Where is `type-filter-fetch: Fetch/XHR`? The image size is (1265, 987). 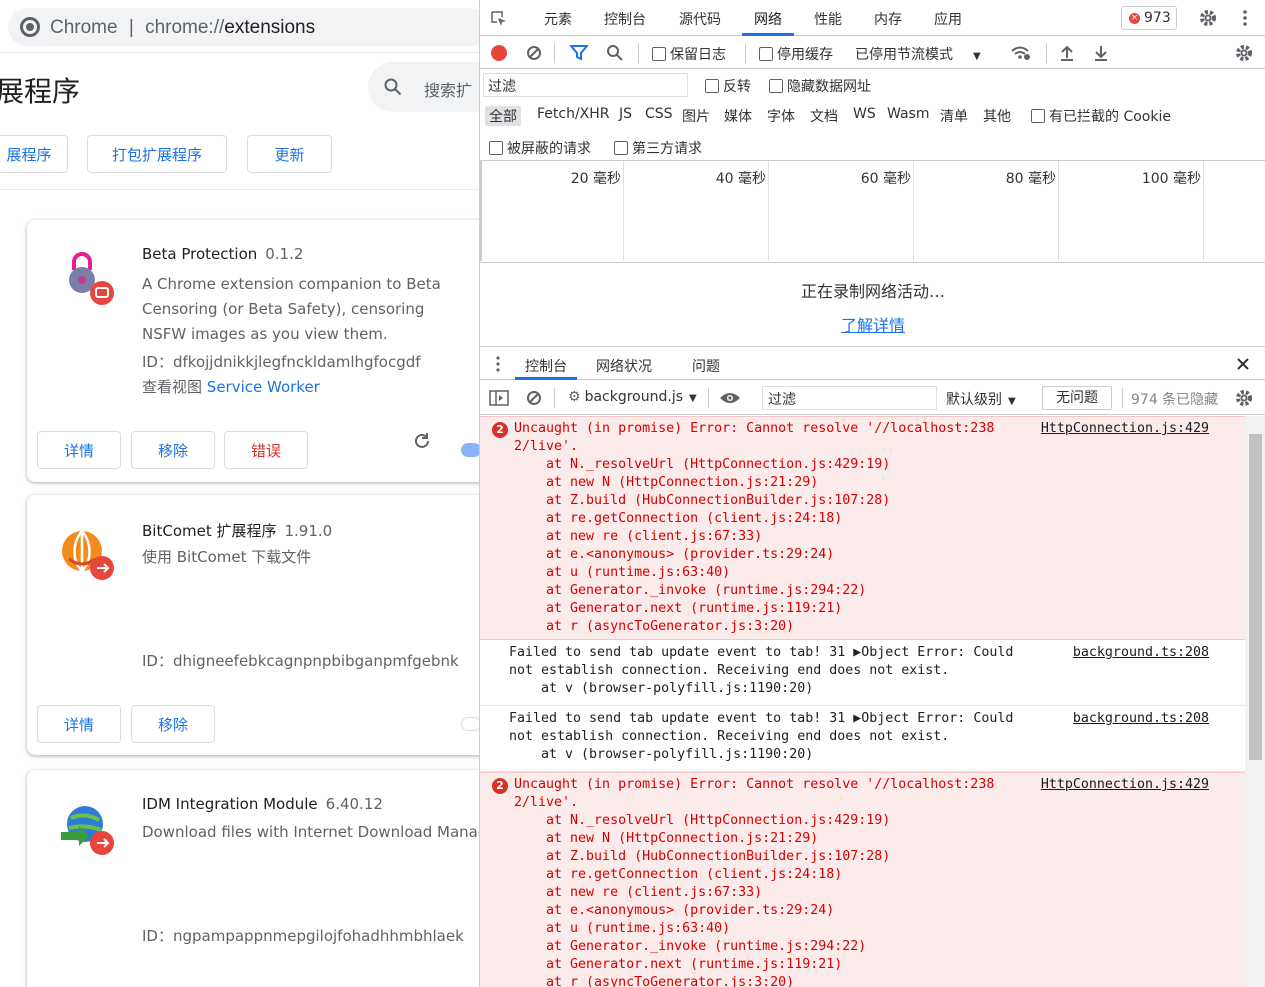 type-filter-fetch: Fetch/XHR is located at coordinates (573, 114).